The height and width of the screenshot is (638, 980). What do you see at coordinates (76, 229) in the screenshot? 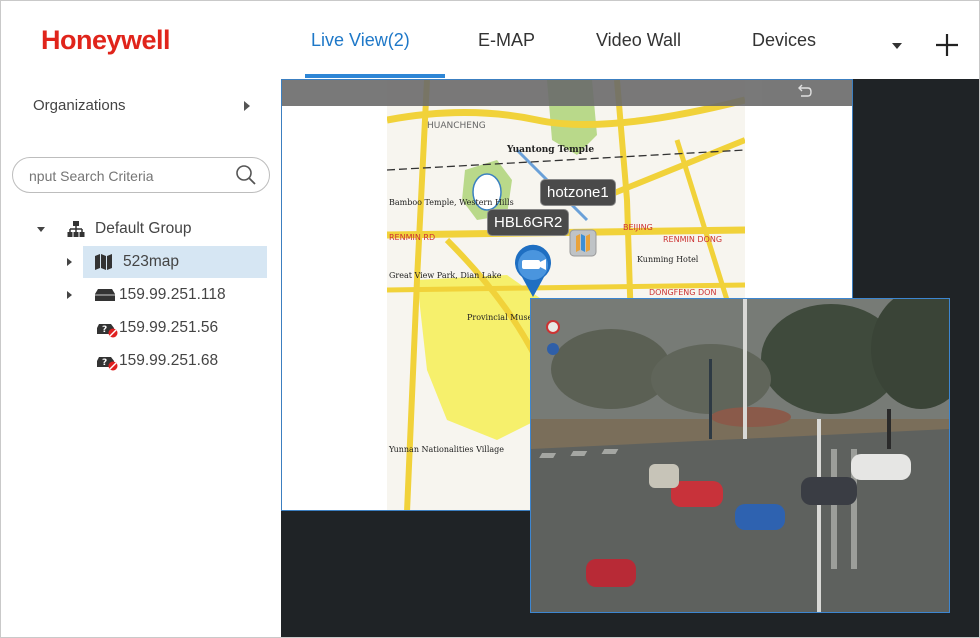
I see `org-tree-icon` at bounding box center [76, 229].